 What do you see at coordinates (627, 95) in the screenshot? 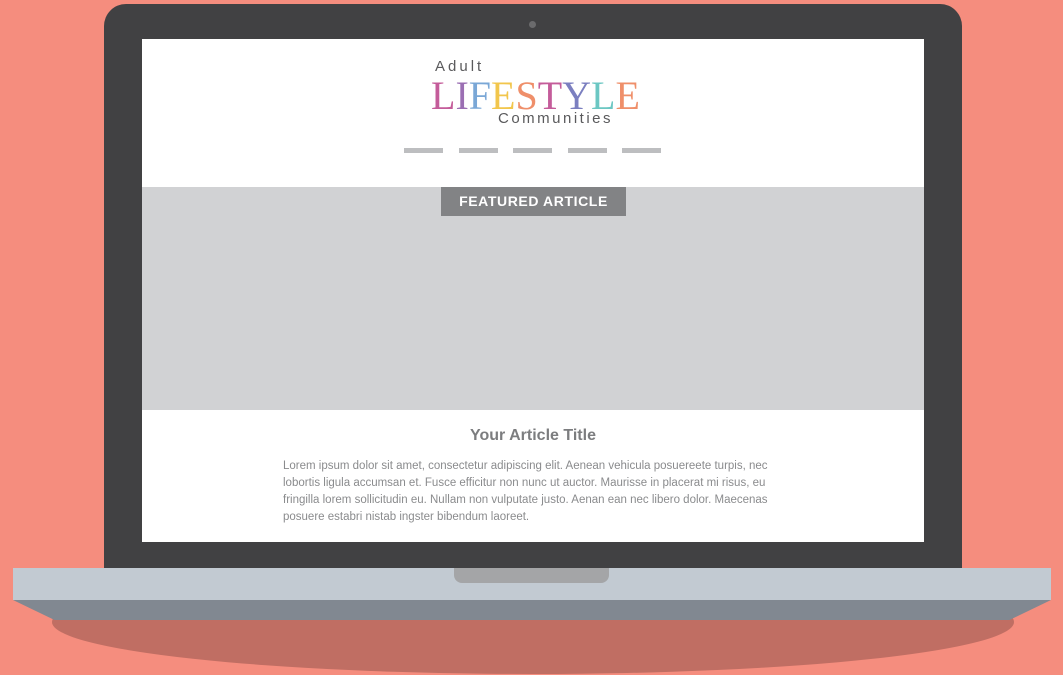
I see `logo-letter: E` at bounding box center [627, 95].